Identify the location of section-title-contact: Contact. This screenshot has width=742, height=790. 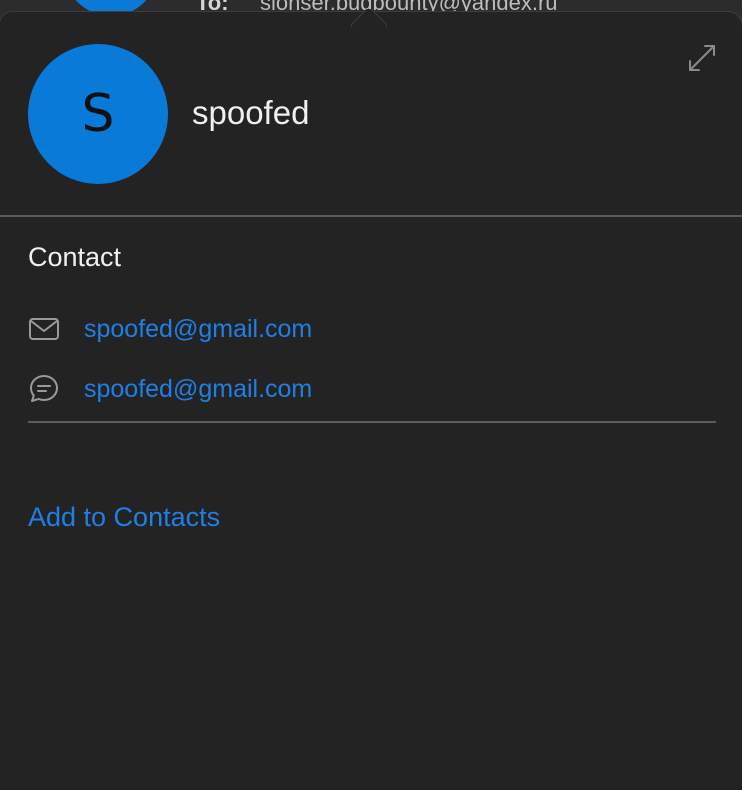
(75, 257).